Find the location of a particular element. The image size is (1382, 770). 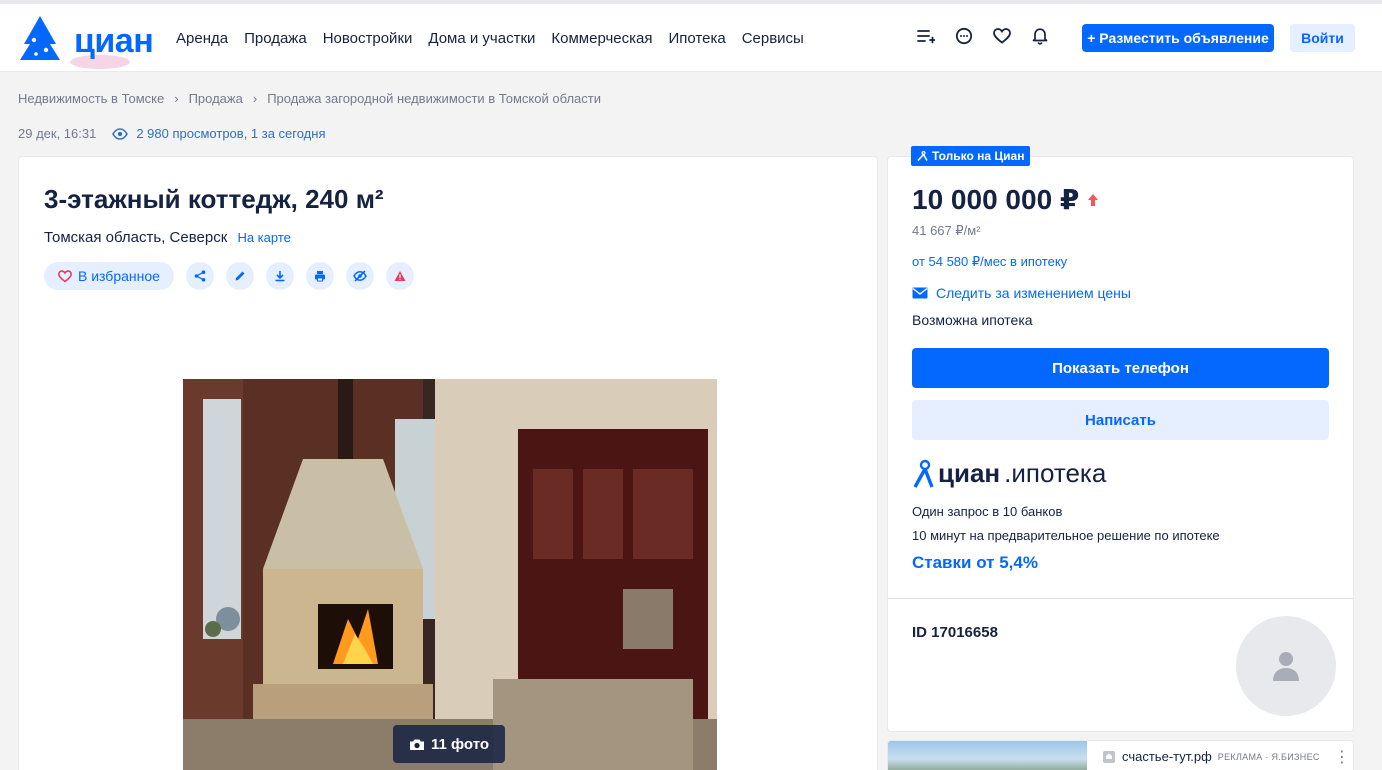

ipoteka-brand: циан is located at coordinates (969, 473).